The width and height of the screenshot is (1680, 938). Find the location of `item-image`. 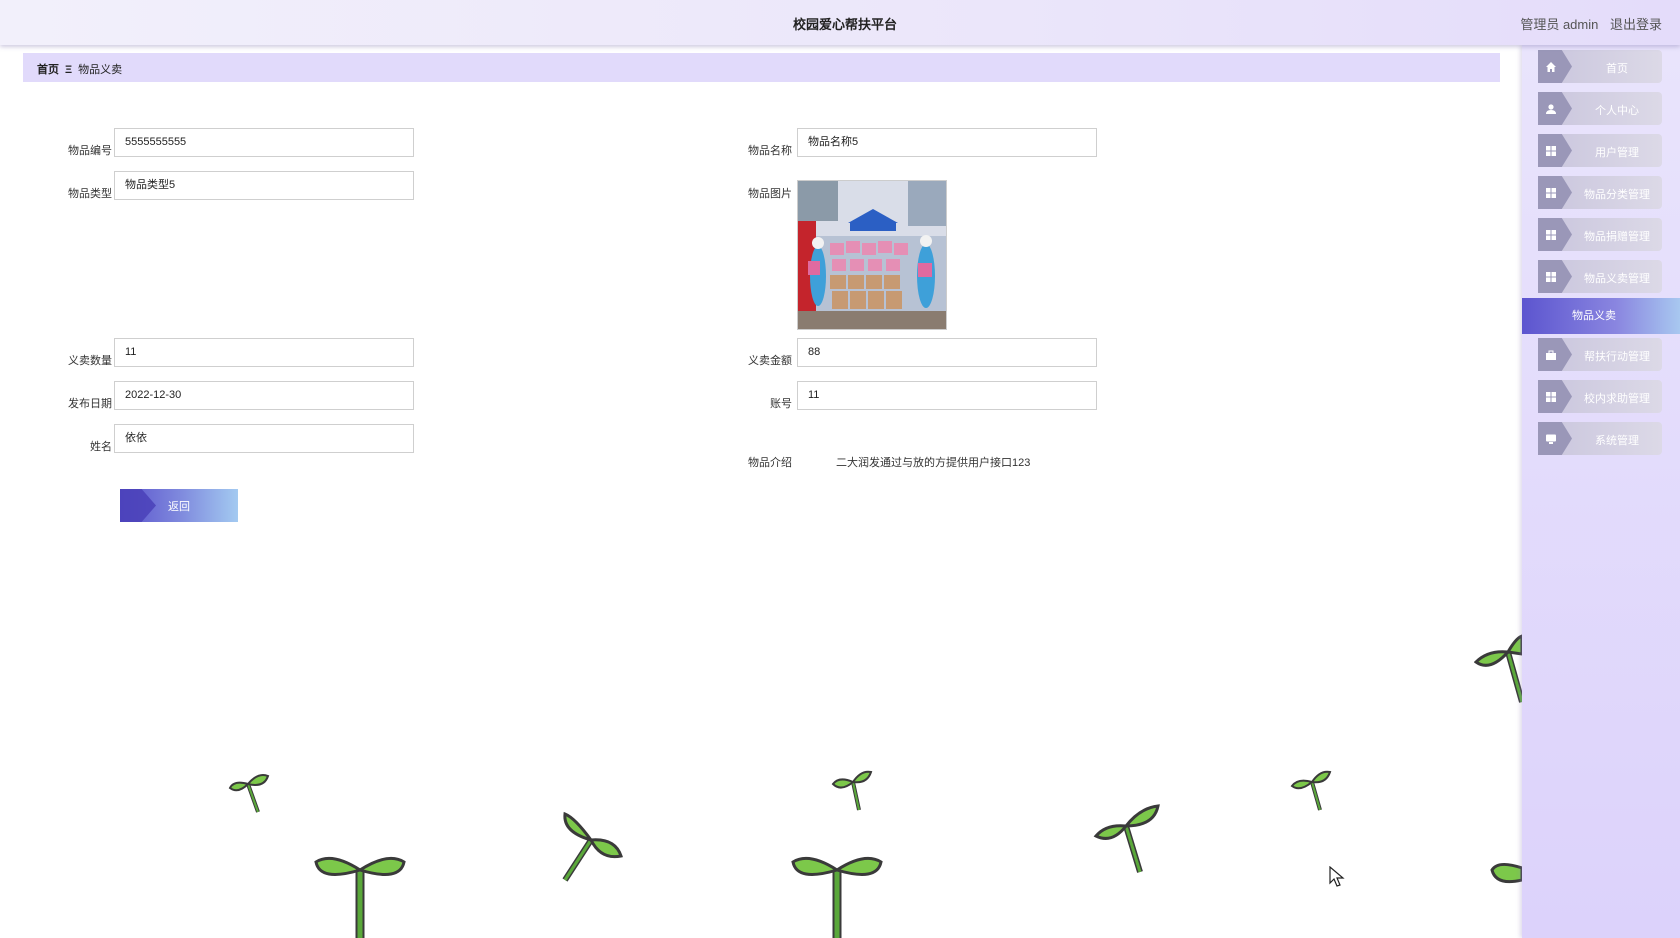

item-image is located at coordinates (872, 255).